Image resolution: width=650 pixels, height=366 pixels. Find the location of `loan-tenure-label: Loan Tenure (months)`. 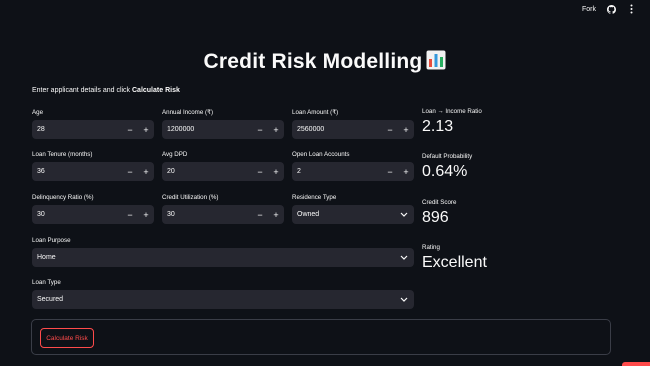

loan-tenure-label: Loan Tenure (months) is located at coordinates (62, 154).